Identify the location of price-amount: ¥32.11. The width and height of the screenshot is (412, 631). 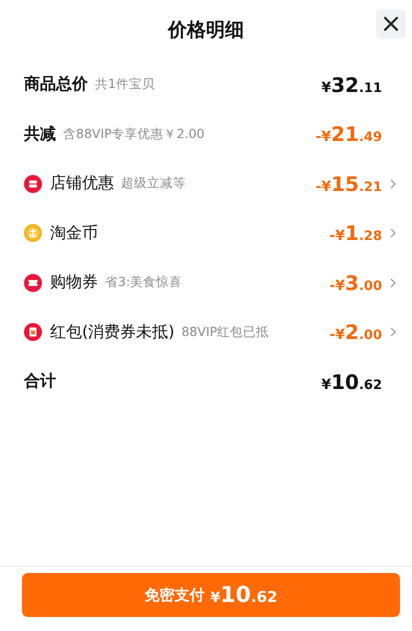
(351, 84).